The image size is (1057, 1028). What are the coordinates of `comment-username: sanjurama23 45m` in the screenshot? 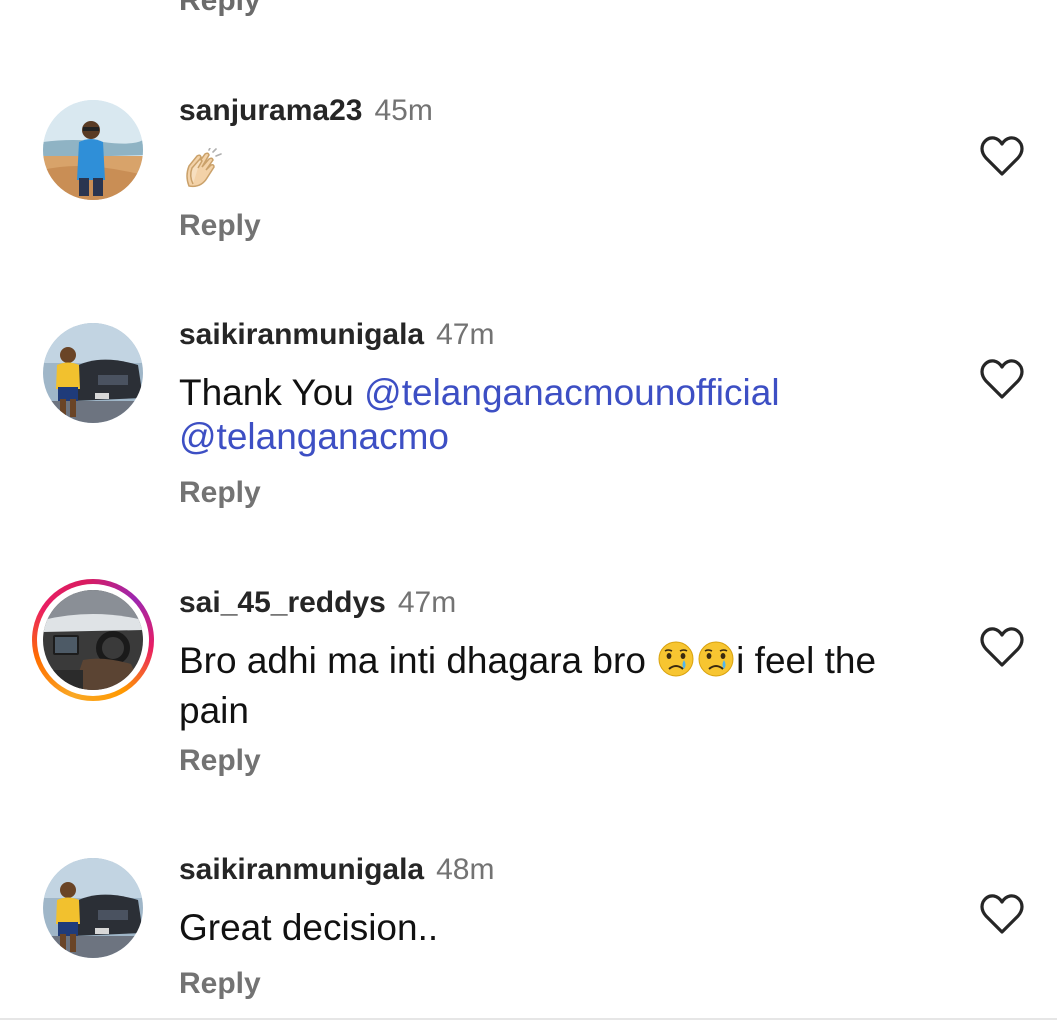 It's located at (306, 111).